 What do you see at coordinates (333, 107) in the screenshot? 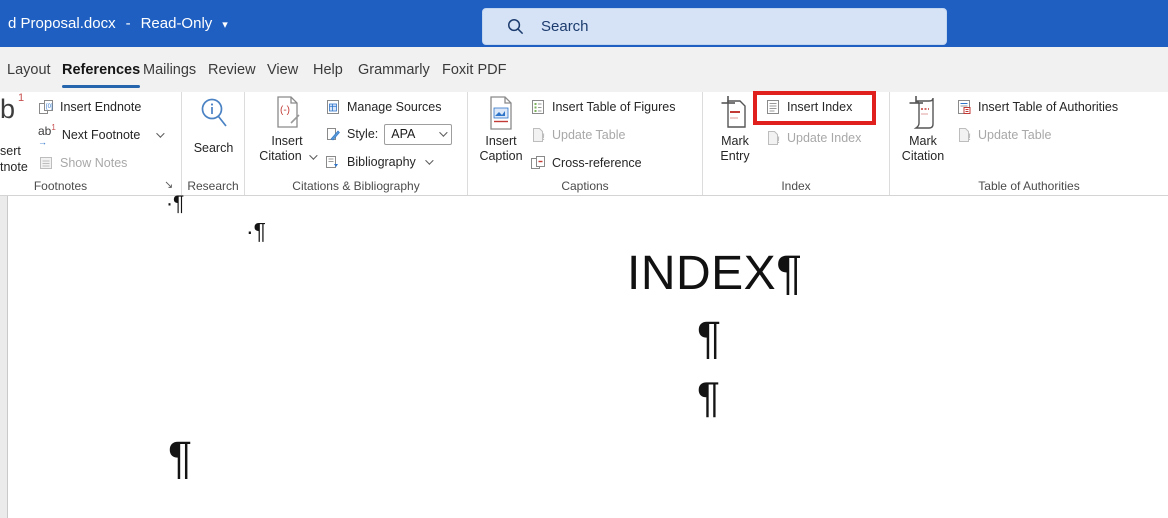
I see `manage-sources-icon` at bounding box center [333, 107].